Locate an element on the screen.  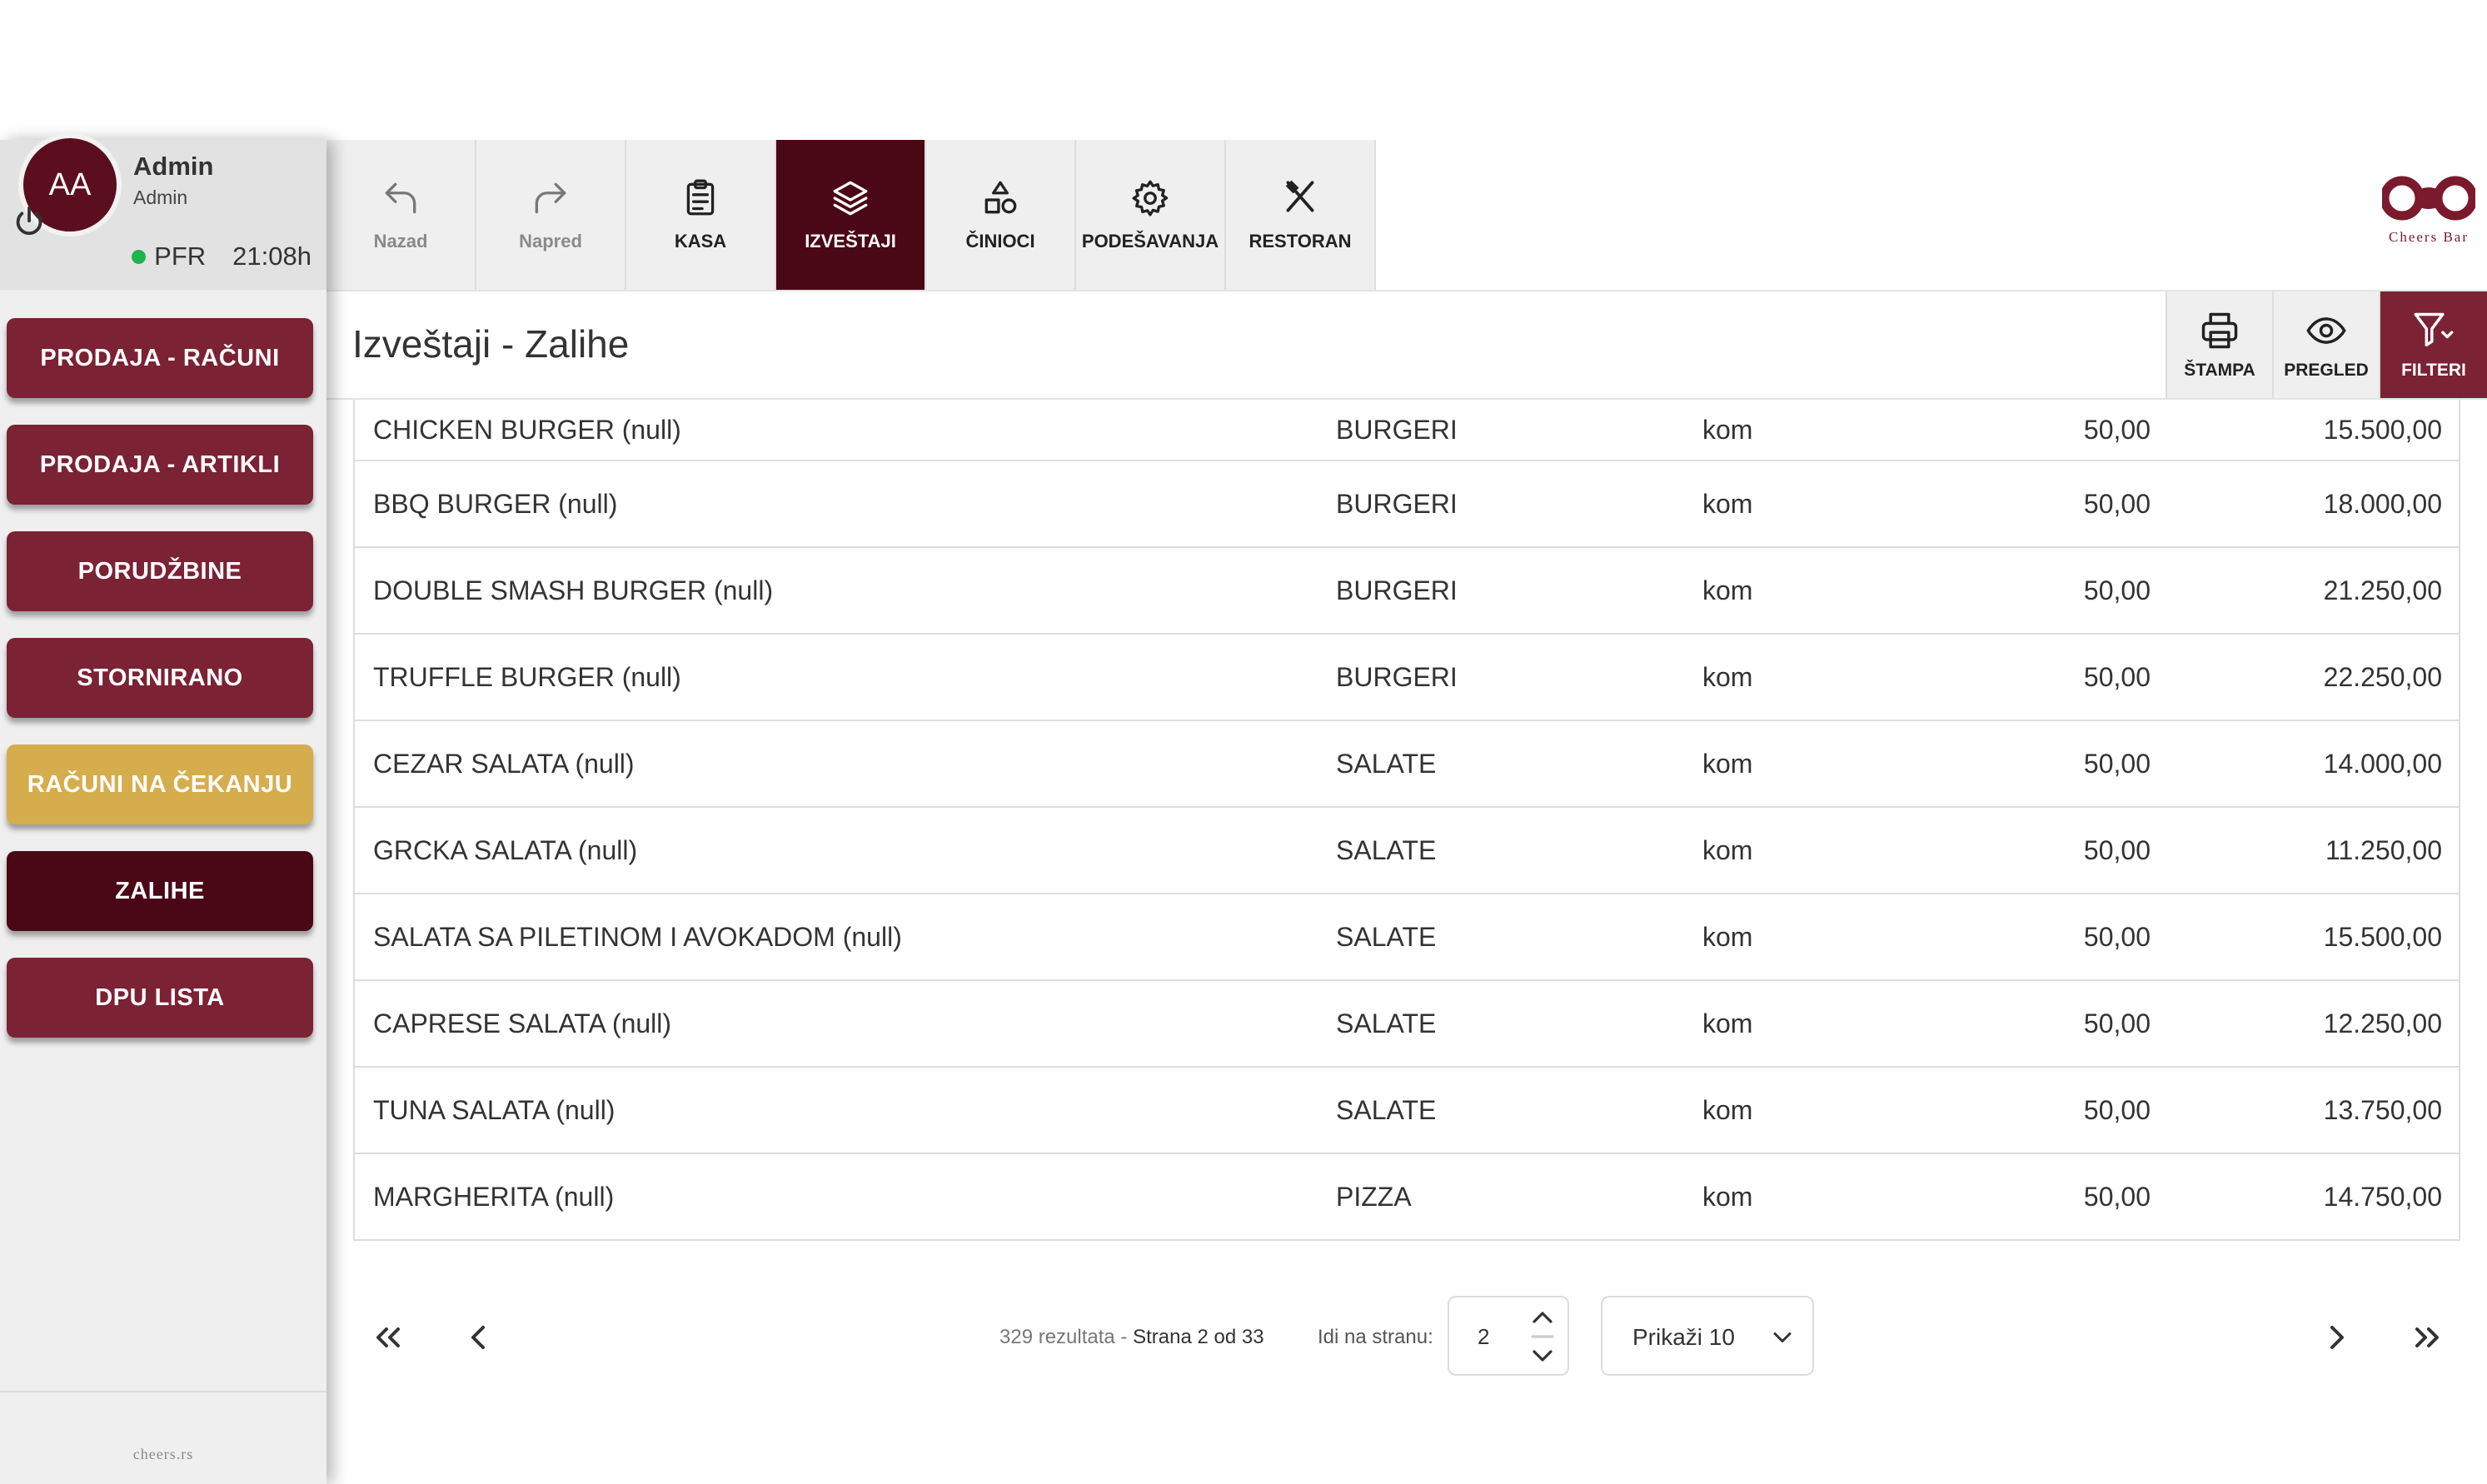
sidebar-item-prodaja-racuni: PRODAJA - RAČUNI is located at coordinates (160, 358).